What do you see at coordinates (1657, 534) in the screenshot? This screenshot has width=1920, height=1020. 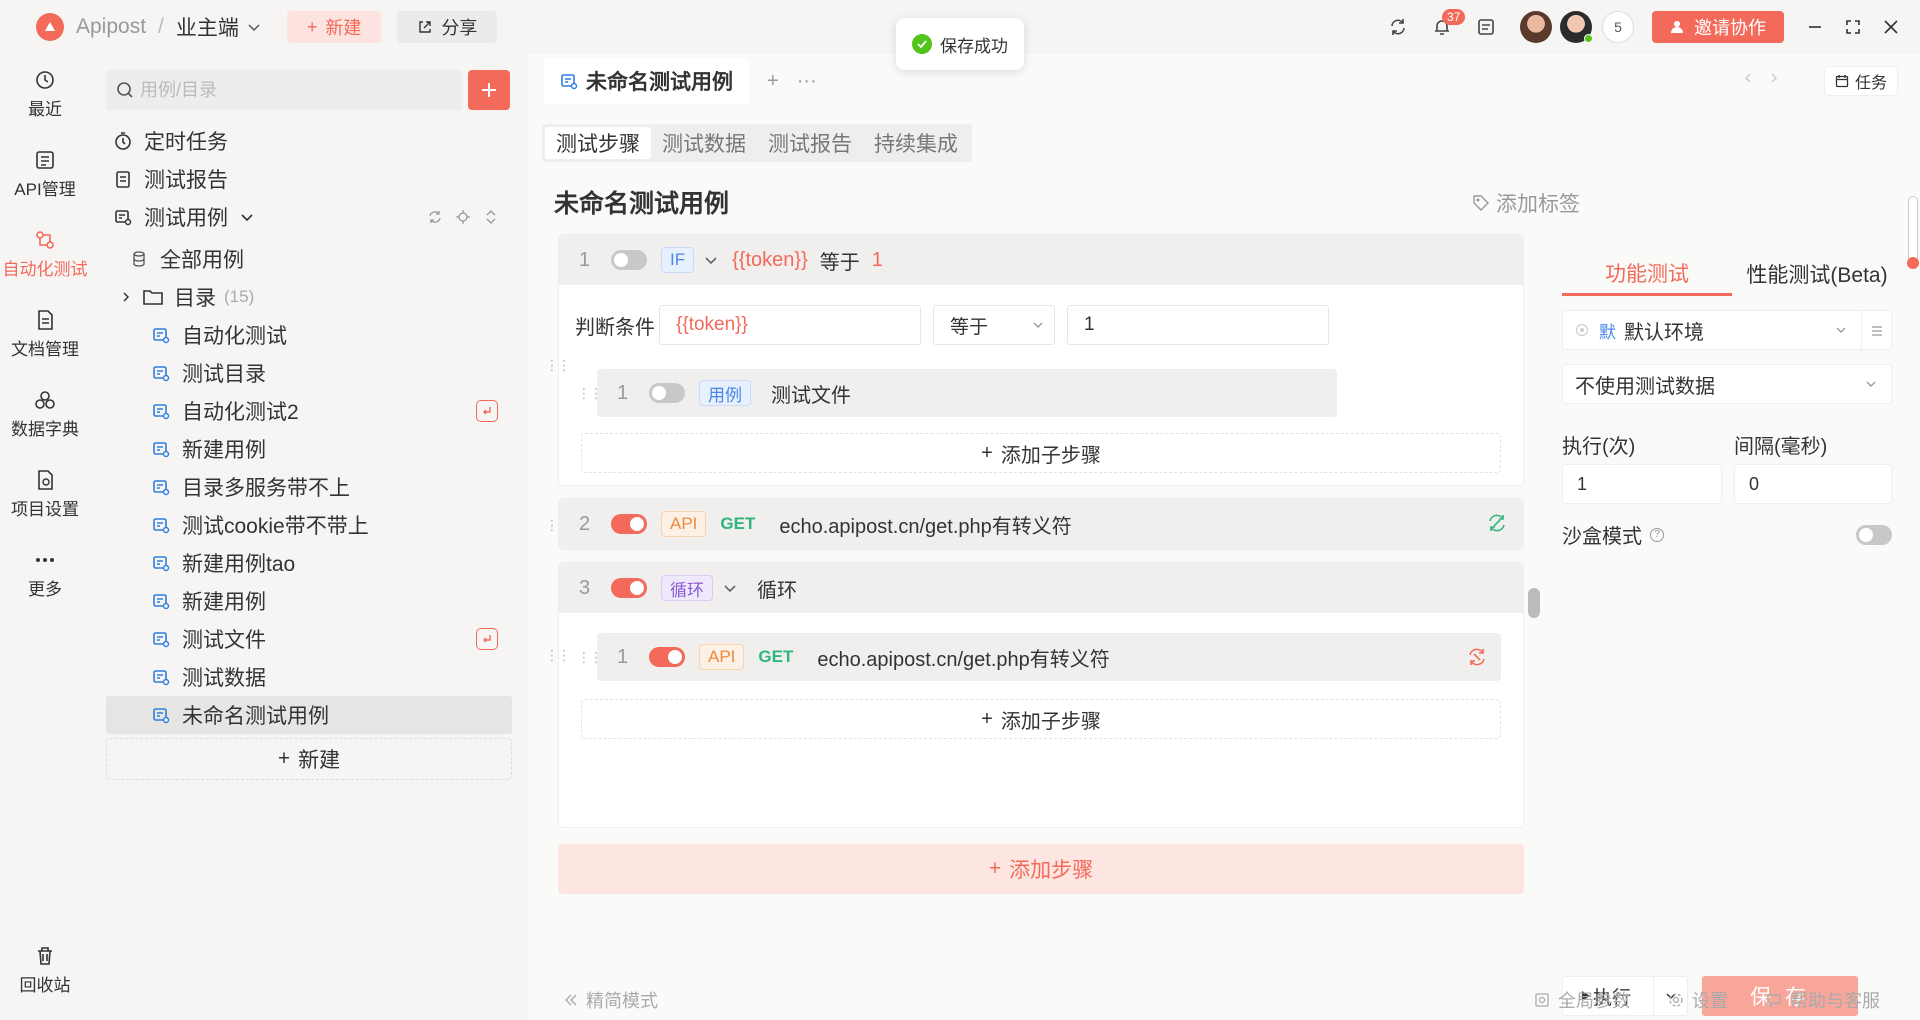 I see `help-icon: ?` at bounding box center [1657, 534].